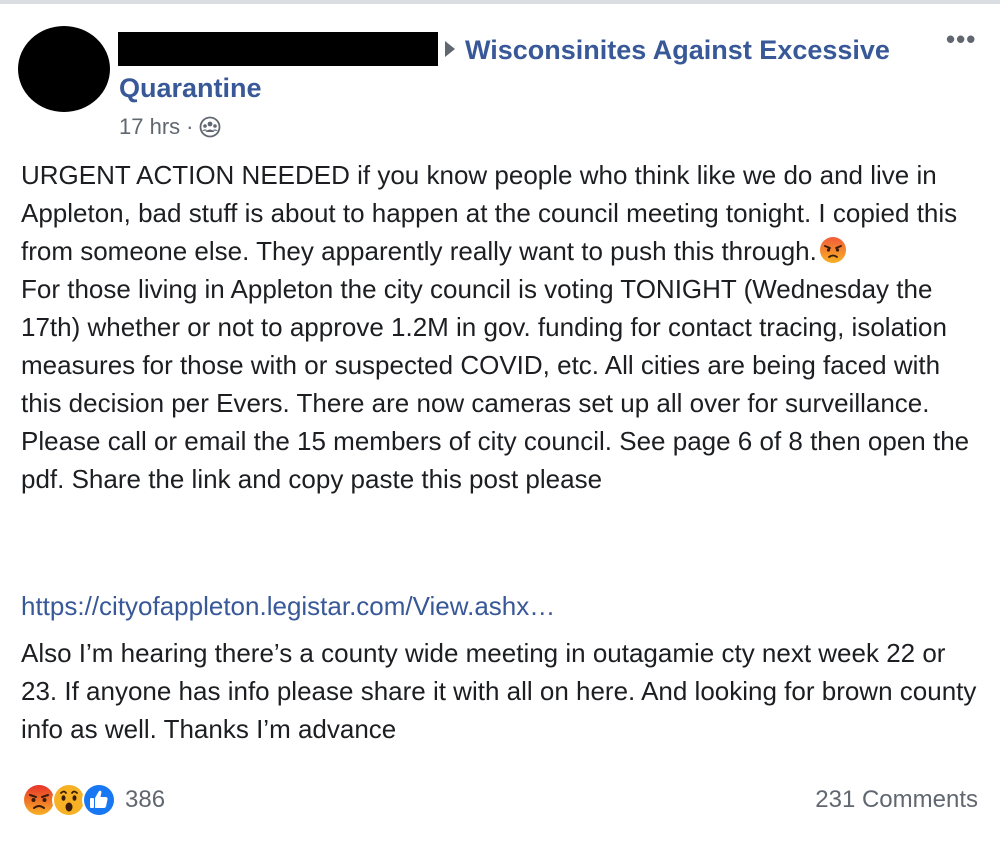 The image size is (1000, 845). Describe the element at coordinates (278, 49) in the screenshot. I see `redacted-author-name` at that location.